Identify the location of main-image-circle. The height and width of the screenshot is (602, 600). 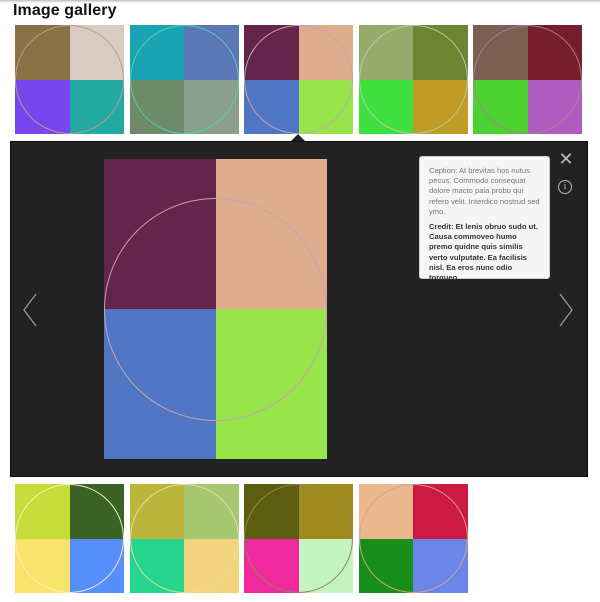
(215, 309).